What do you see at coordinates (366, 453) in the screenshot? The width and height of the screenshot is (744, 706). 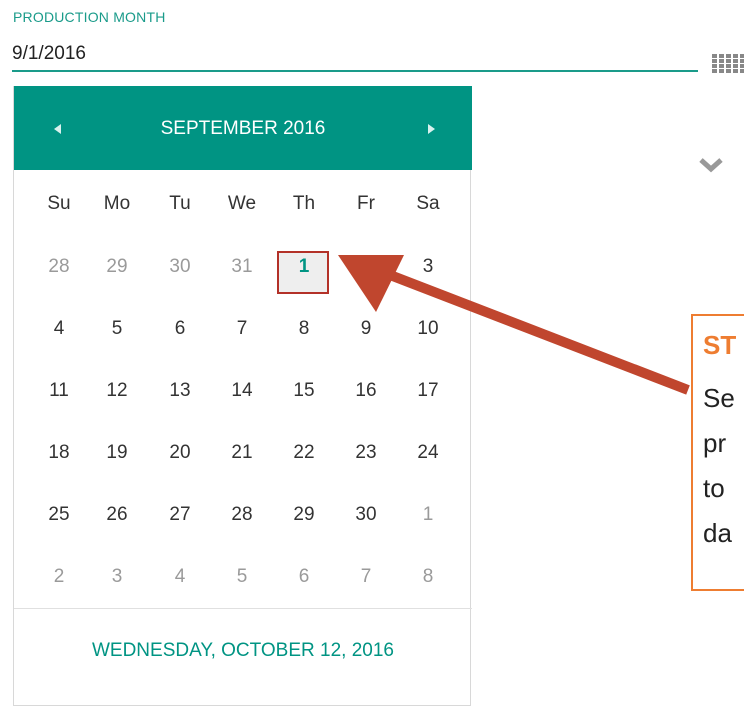 I see `day-cell: 23` at bounding box center [366, 453].